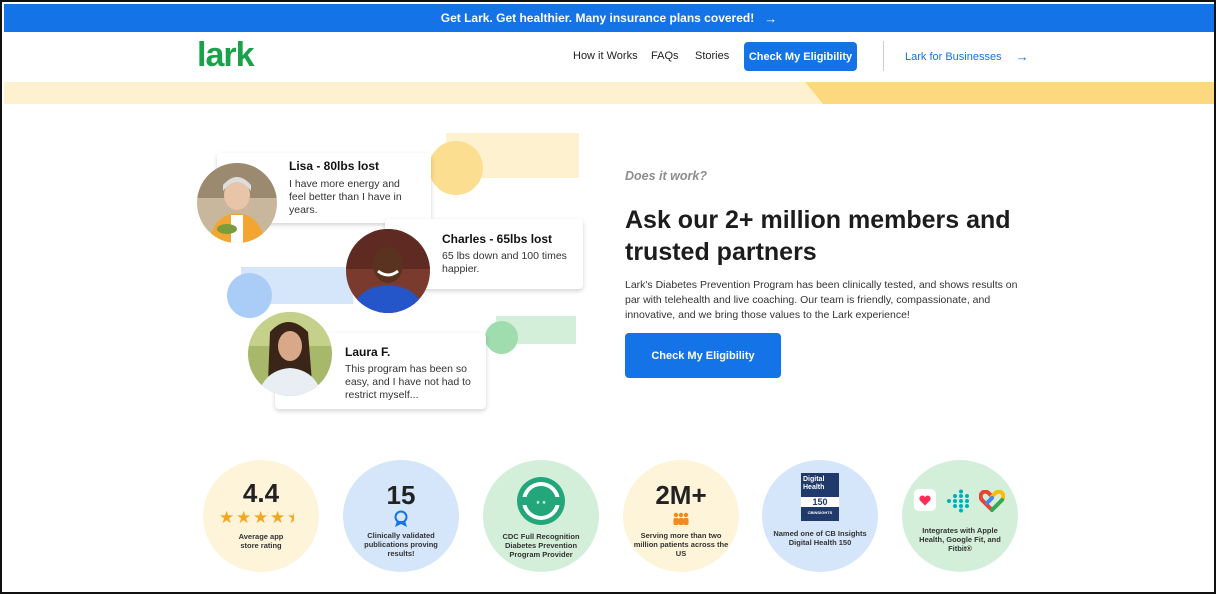 The width and height of the screenshot is (1216, 594). I want to click on lark-for-businesses-link: Lark for Businesses →, so click(967, 56).